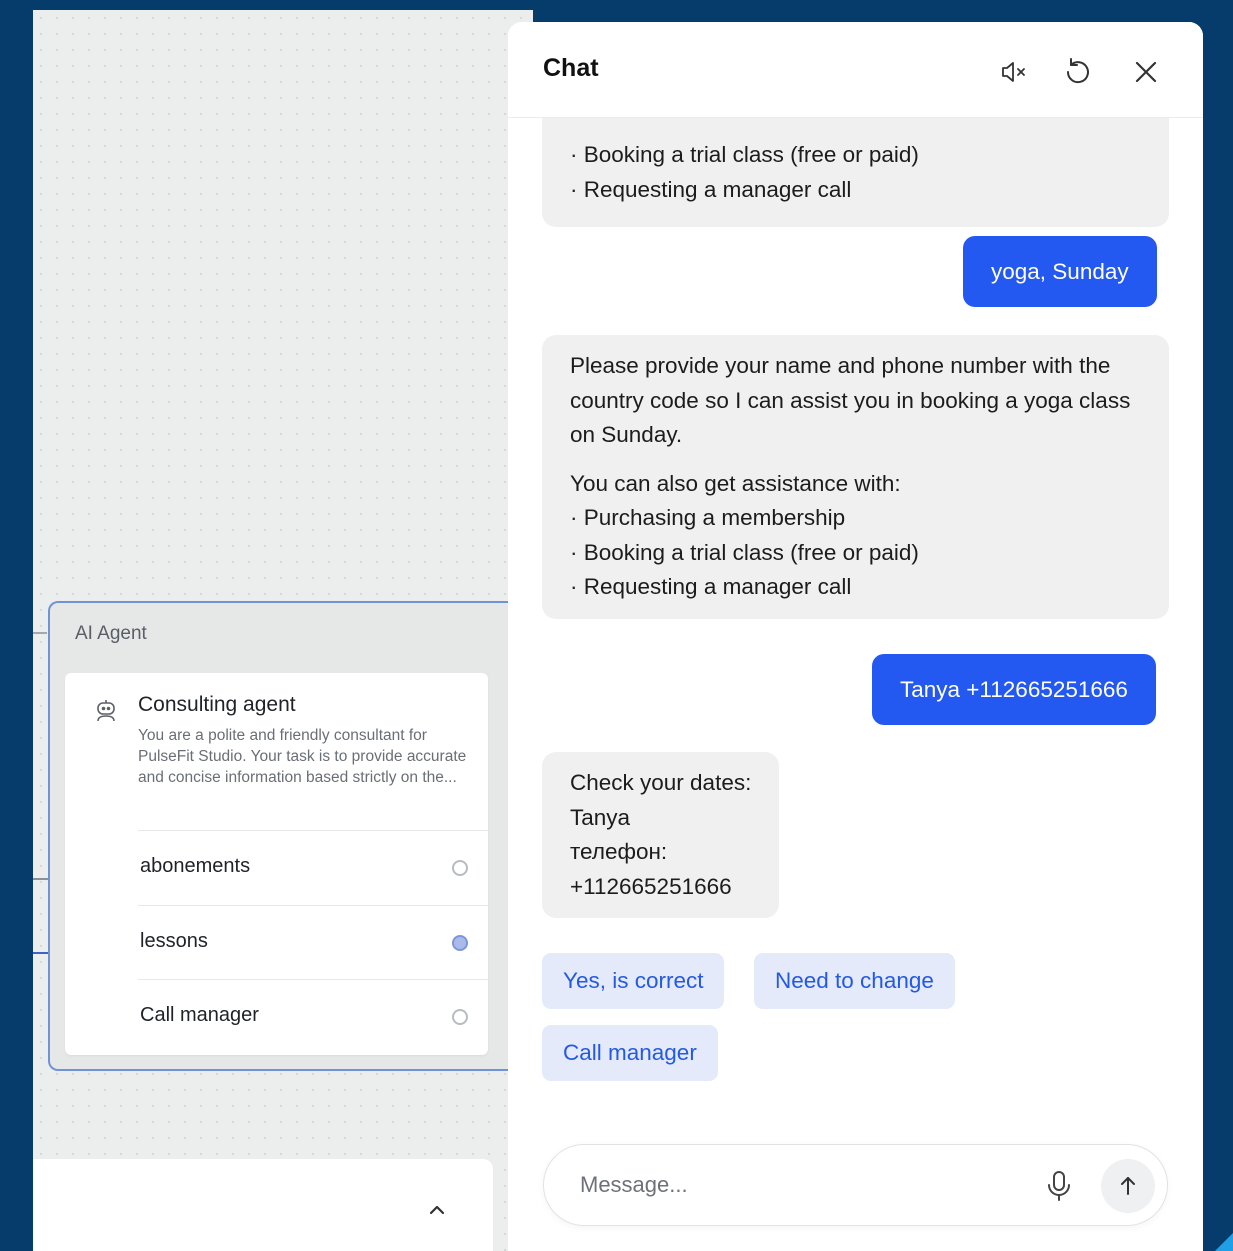  What do you see at coordinates (174, 941) in the screenshot?
I see `option-label: lessons` at bounding box center [174, 941].